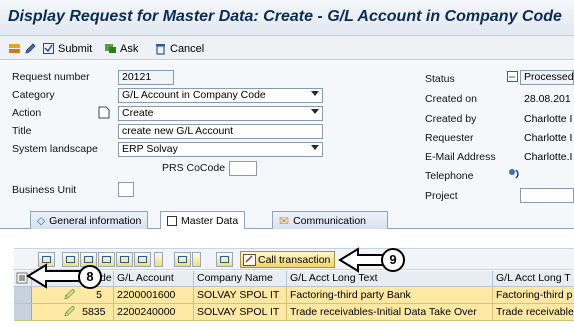 The width and height of the screenshot is (574, 327). What do you see at coordinates (53, 276) in the screenshot?
I see `callout-8-arrow` at bounding box center [53, 276].